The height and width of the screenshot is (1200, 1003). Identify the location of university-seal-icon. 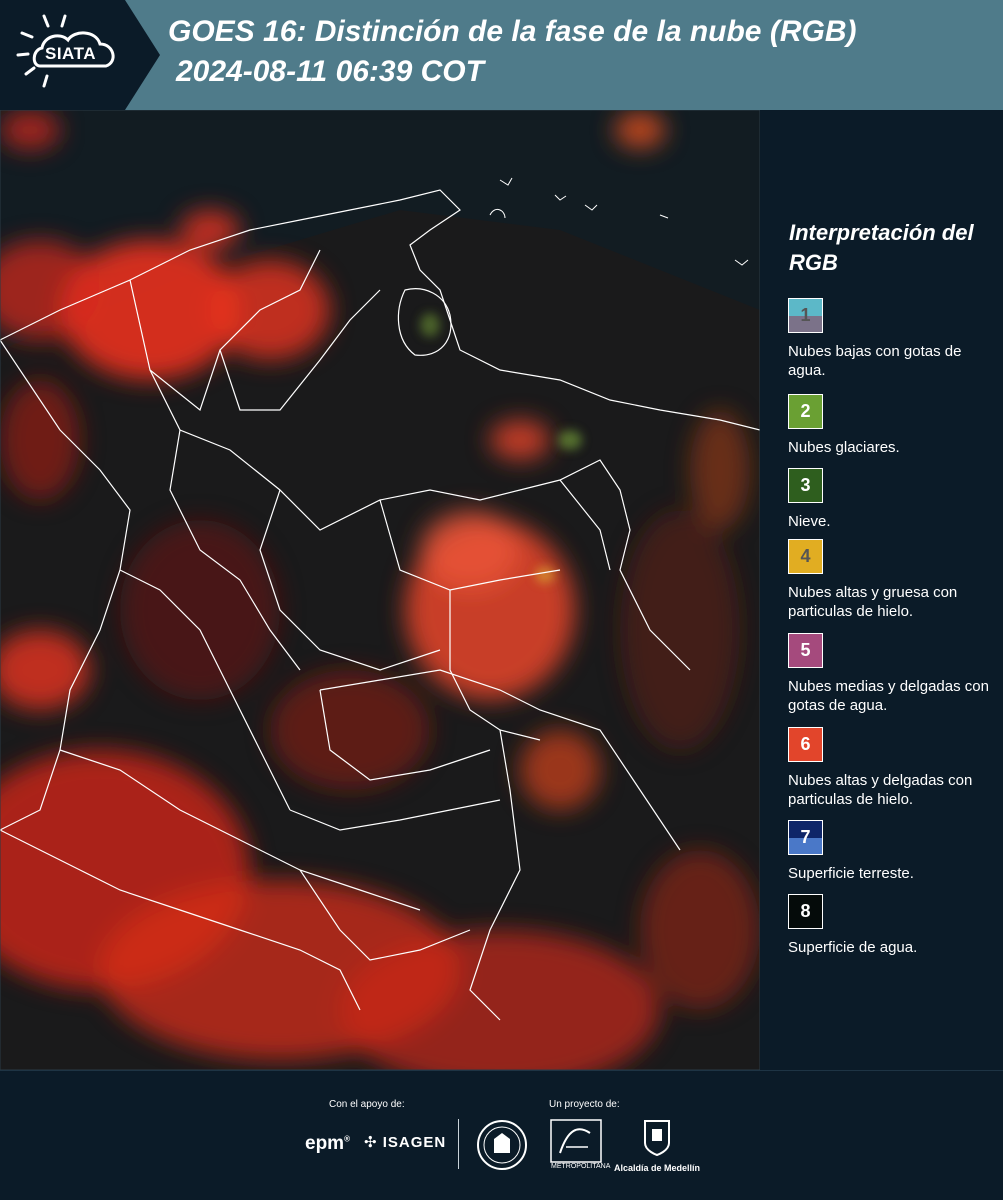
(502, 1145).